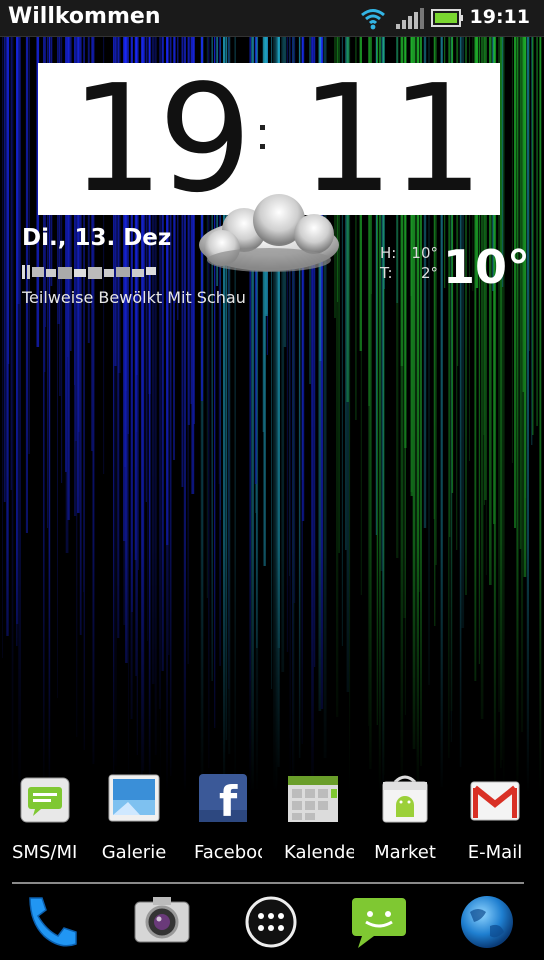 This screenshot has width=544, height=960. What do you see at coordinates (269, 233) in the screenshot?
I see `cloud-icon` at bounding box center [269, 233].